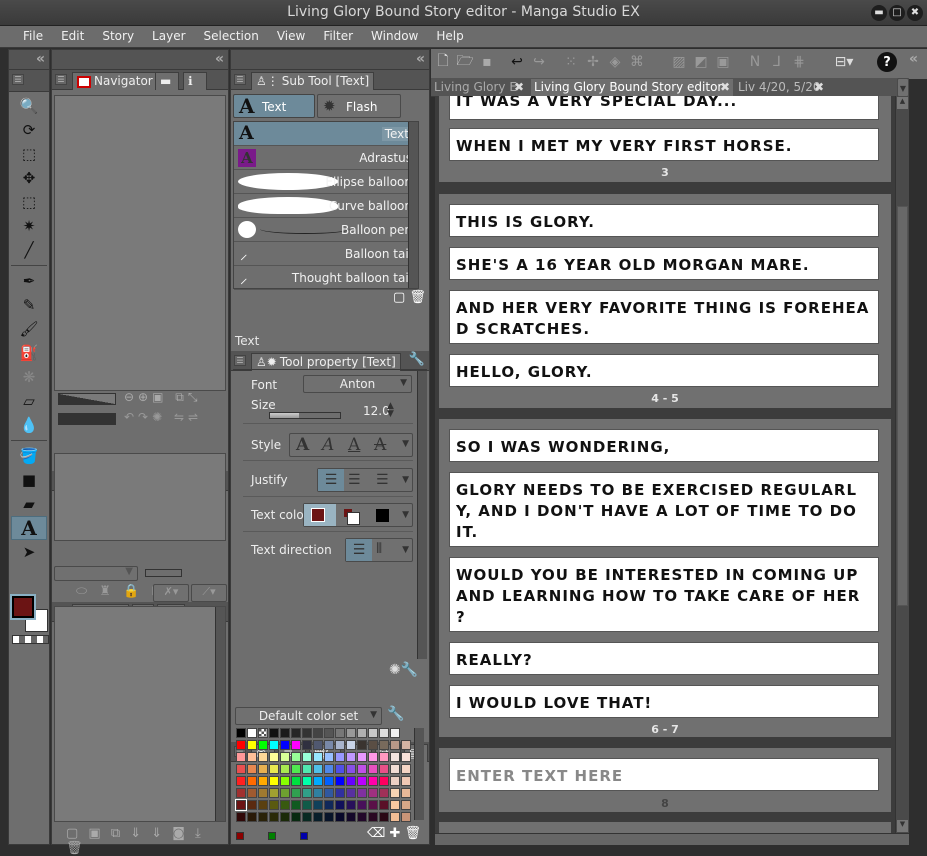 Image resolution: width=927 pixels, height=856 pixels. I want to click on text-block-editing: HELLO, GLORY., so click(664, 370).